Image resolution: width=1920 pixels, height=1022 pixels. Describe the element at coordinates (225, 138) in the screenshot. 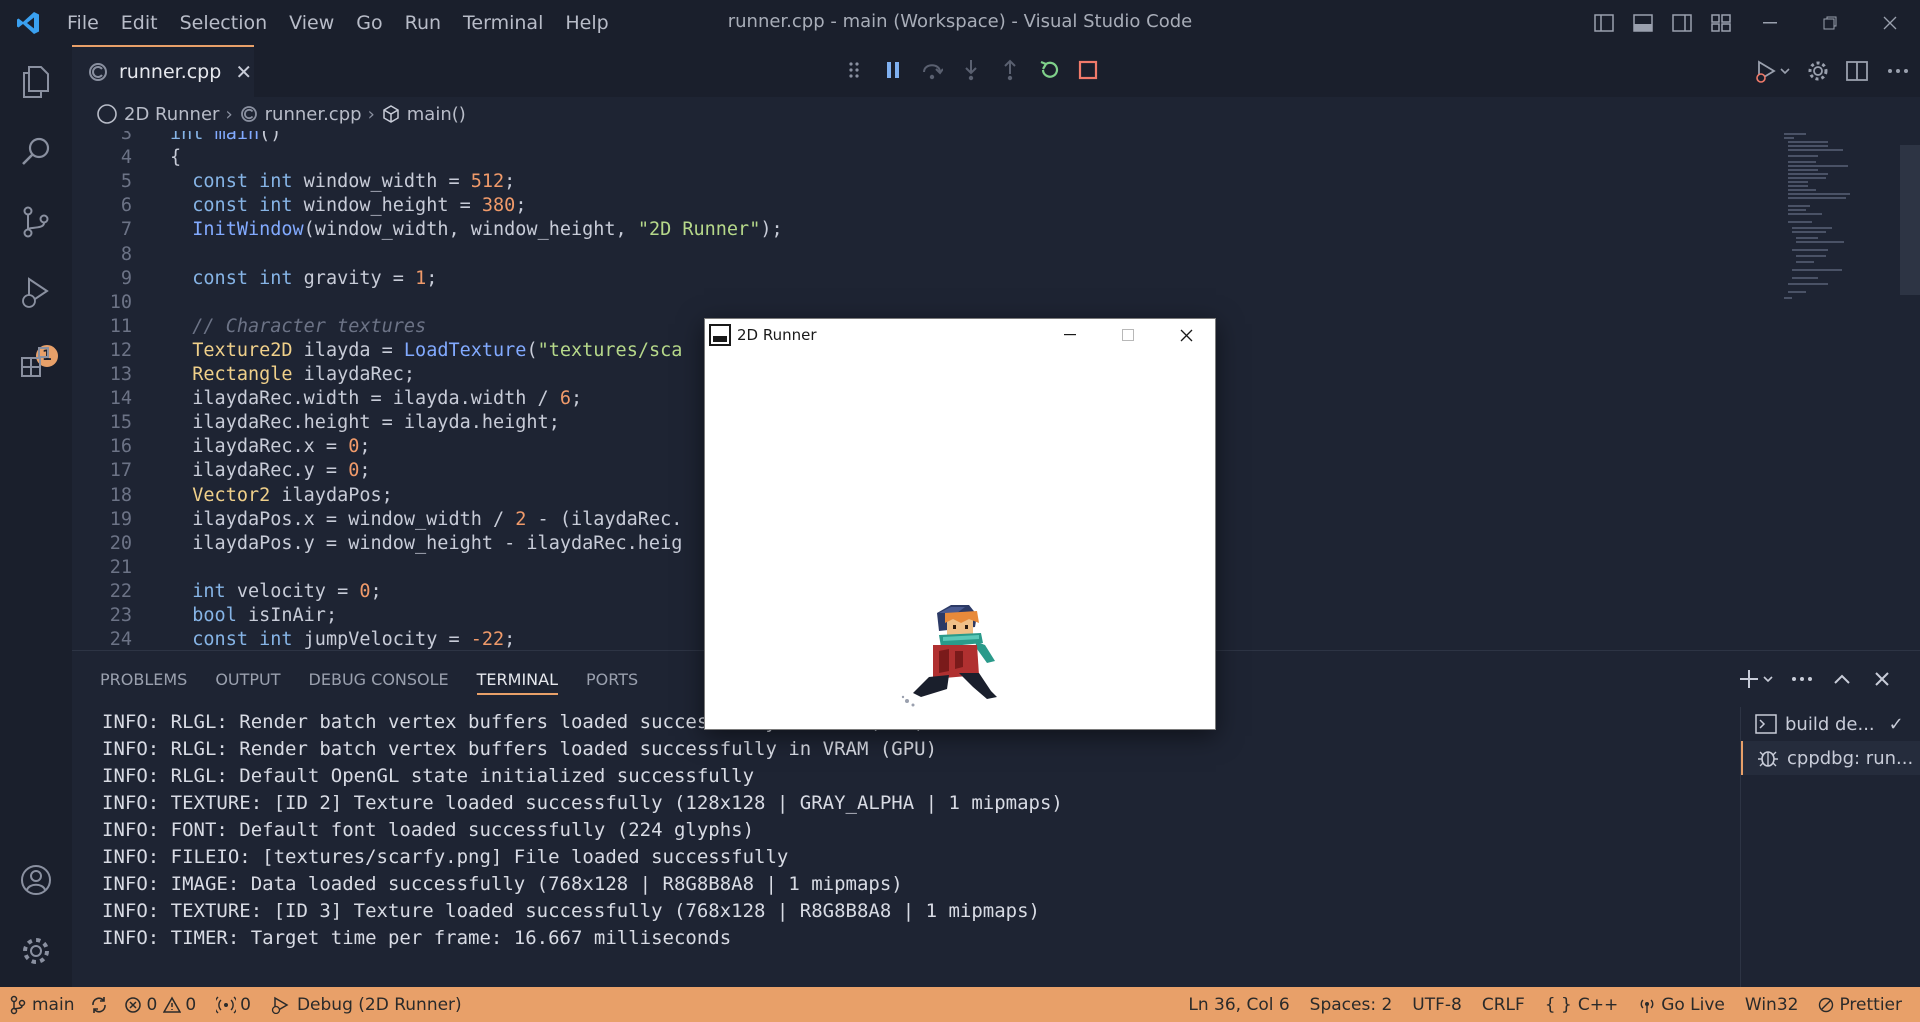

I see `code-text: int main()` at that location.